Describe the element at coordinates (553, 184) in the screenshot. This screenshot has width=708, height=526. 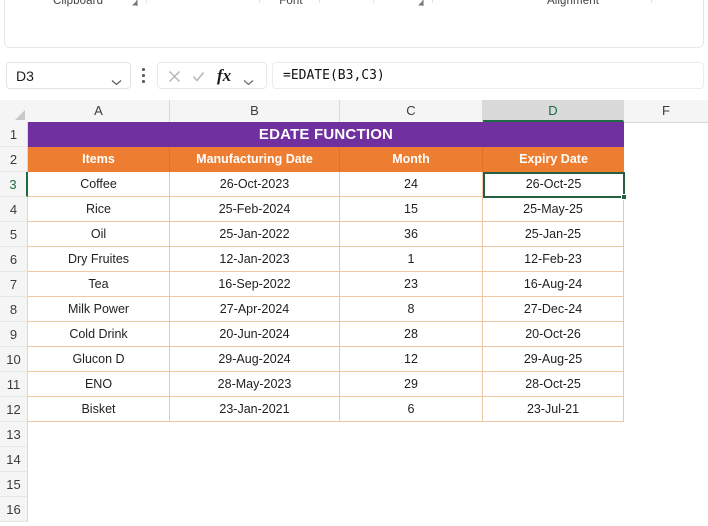
I see `table-cell-d3: 26-Oct-25` at that location.